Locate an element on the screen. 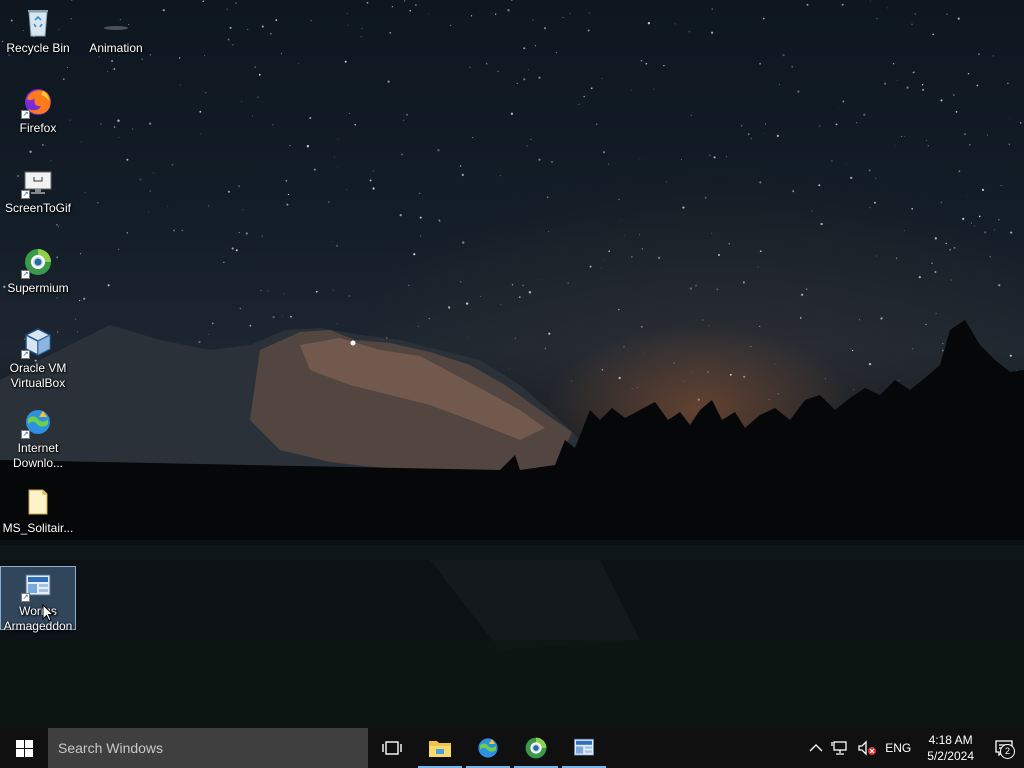 Image resolution: width=1024 pixels, height=768 pixels. desktop-icon-recycle-bin: Recycle Bin is located at coordinates (38, 29).